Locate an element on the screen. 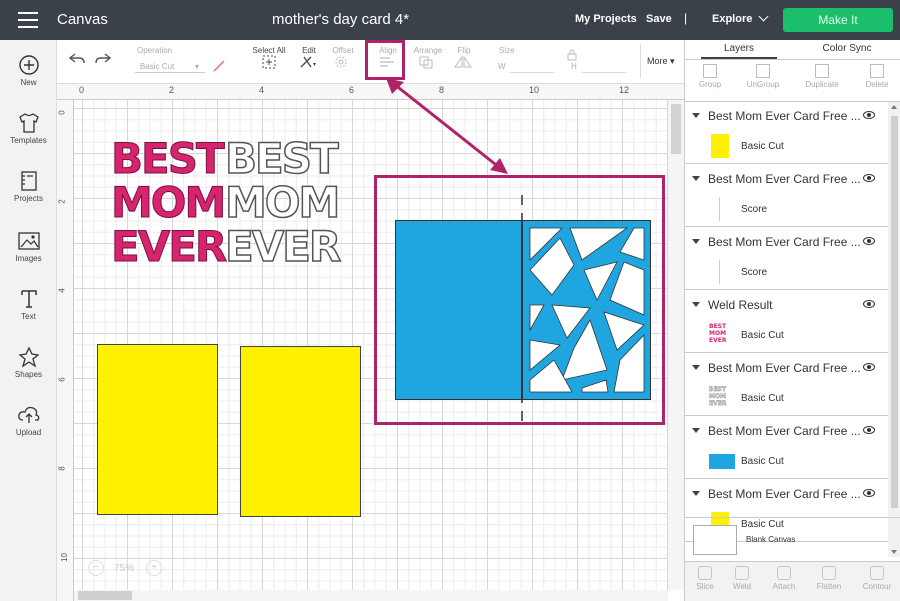  redo-icon is located at coordinates (103, 59).